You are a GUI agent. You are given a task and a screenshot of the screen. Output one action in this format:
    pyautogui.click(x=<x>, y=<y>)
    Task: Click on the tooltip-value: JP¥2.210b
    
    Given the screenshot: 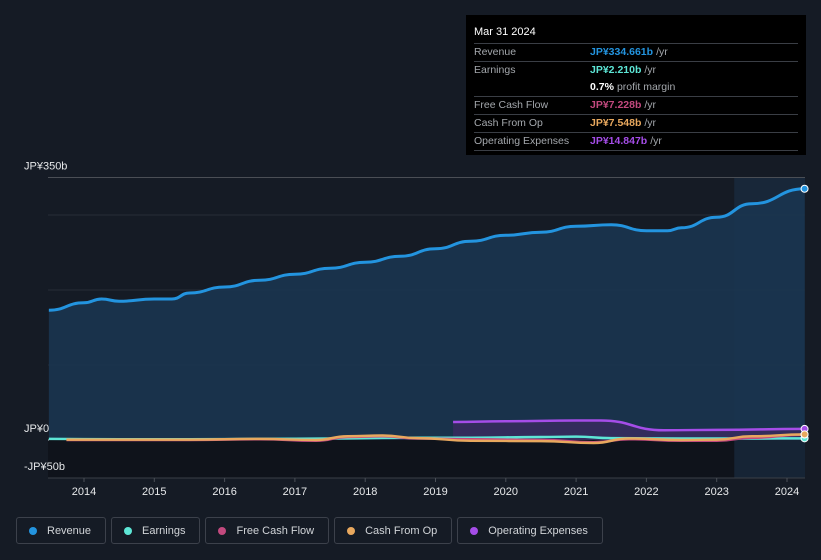 What is the action you would take?
    pyautogui.click(x=616, y=70)
    